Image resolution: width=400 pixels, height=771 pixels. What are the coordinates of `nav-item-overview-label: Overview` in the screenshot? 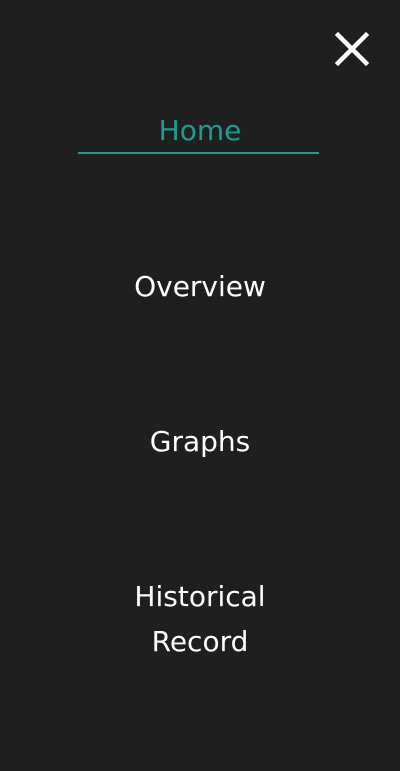 It's located at (200, 286).